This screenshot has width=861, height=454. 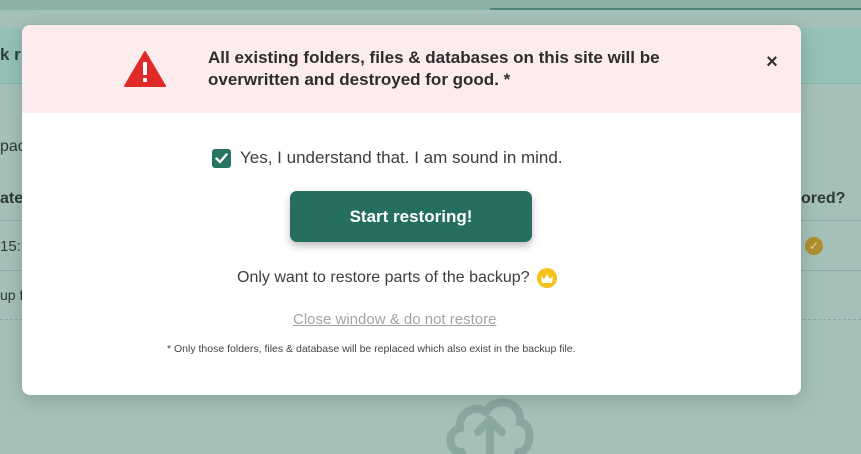 I want to click on cloud-upload-icon, so click(x=490, y=426).